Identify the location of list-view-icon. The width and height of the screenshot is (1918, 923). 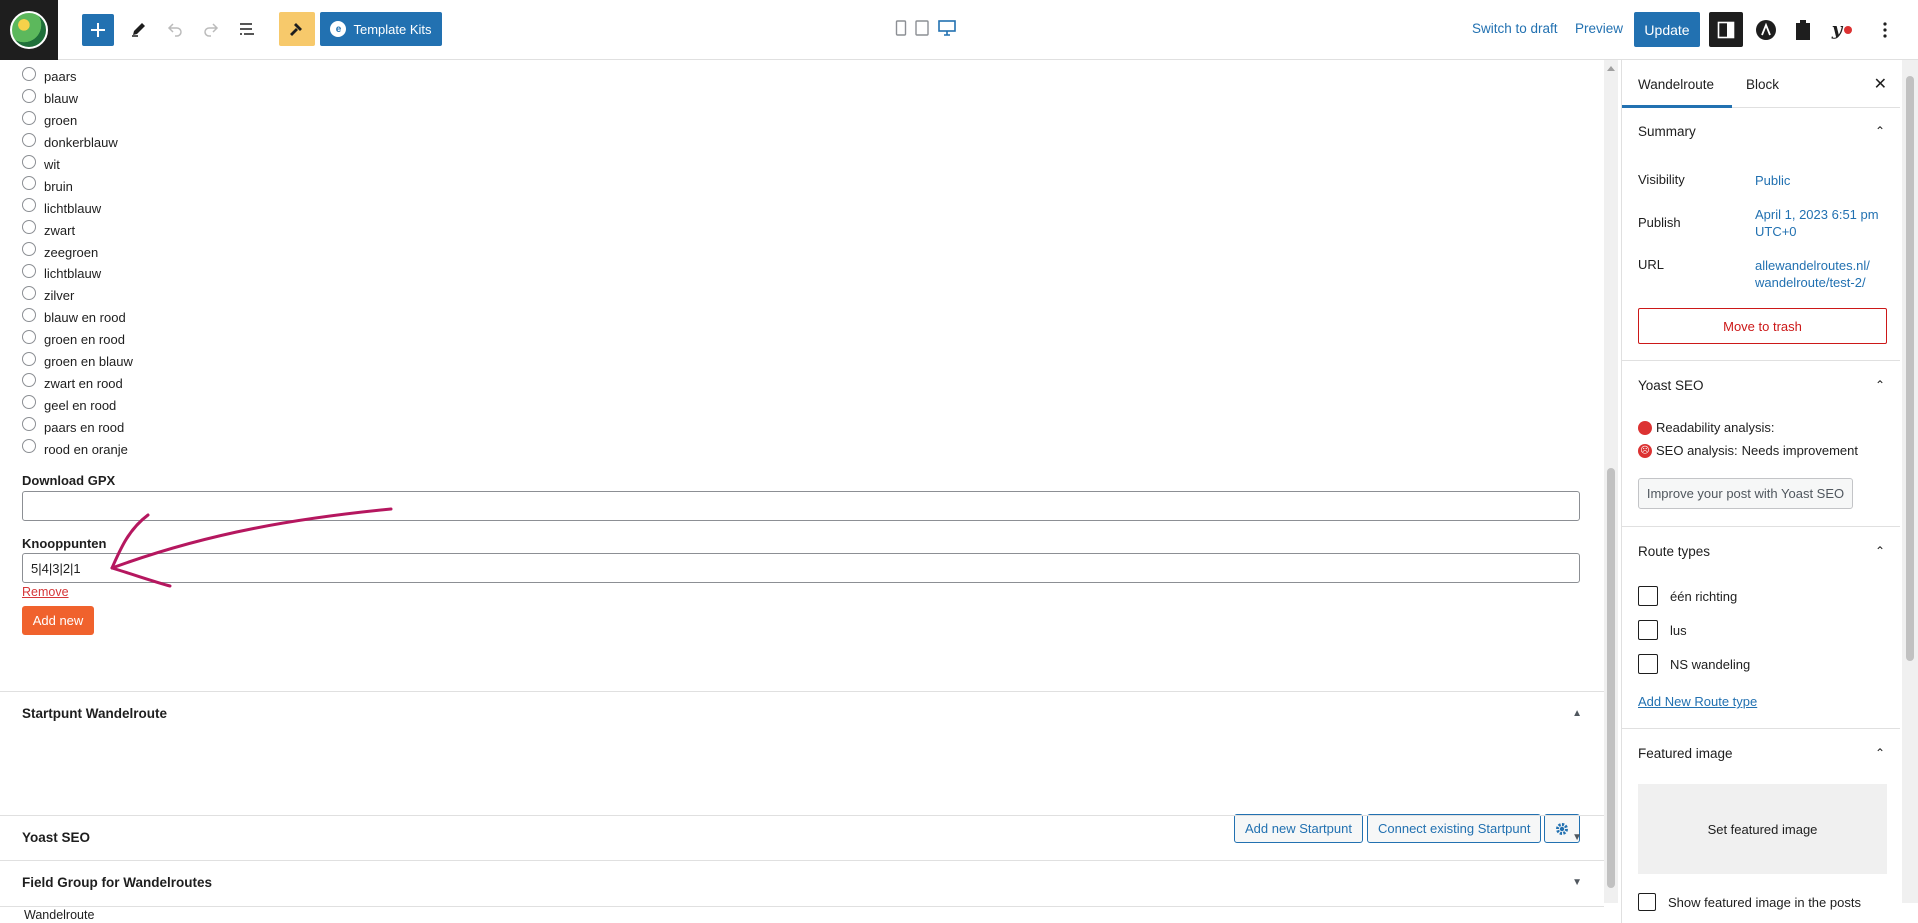
(247, 29).